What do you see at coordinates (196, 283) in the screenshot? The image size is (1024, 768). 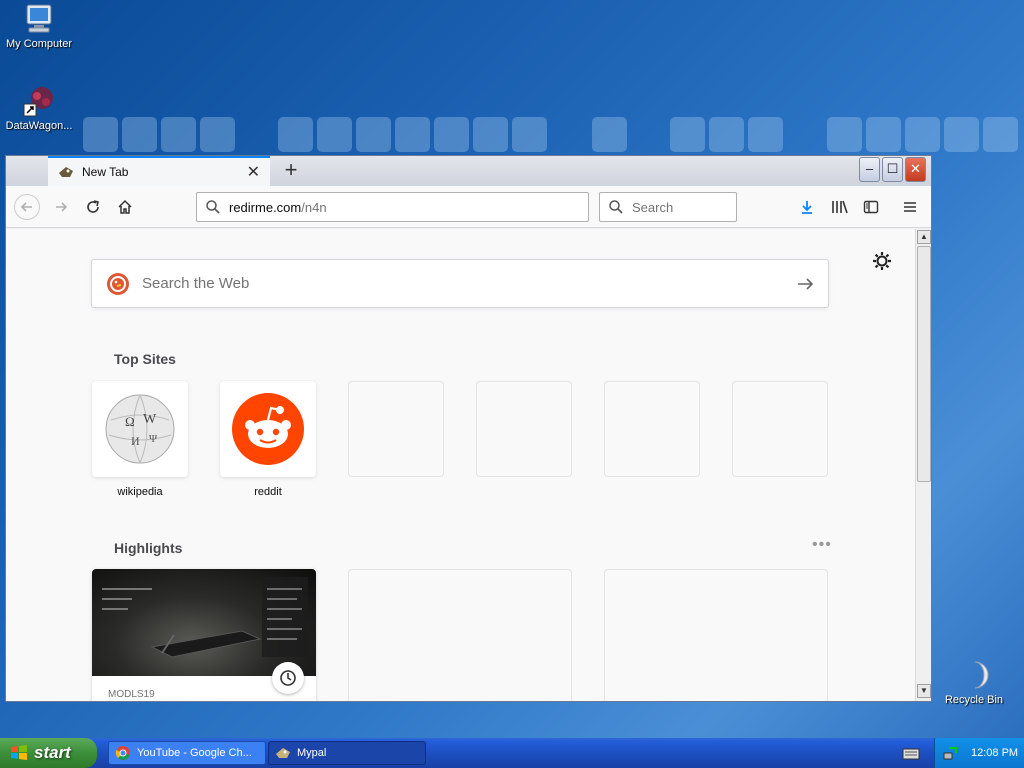 I see `web-search-placeholder: Search the Web` at bounding box center [196, 283].